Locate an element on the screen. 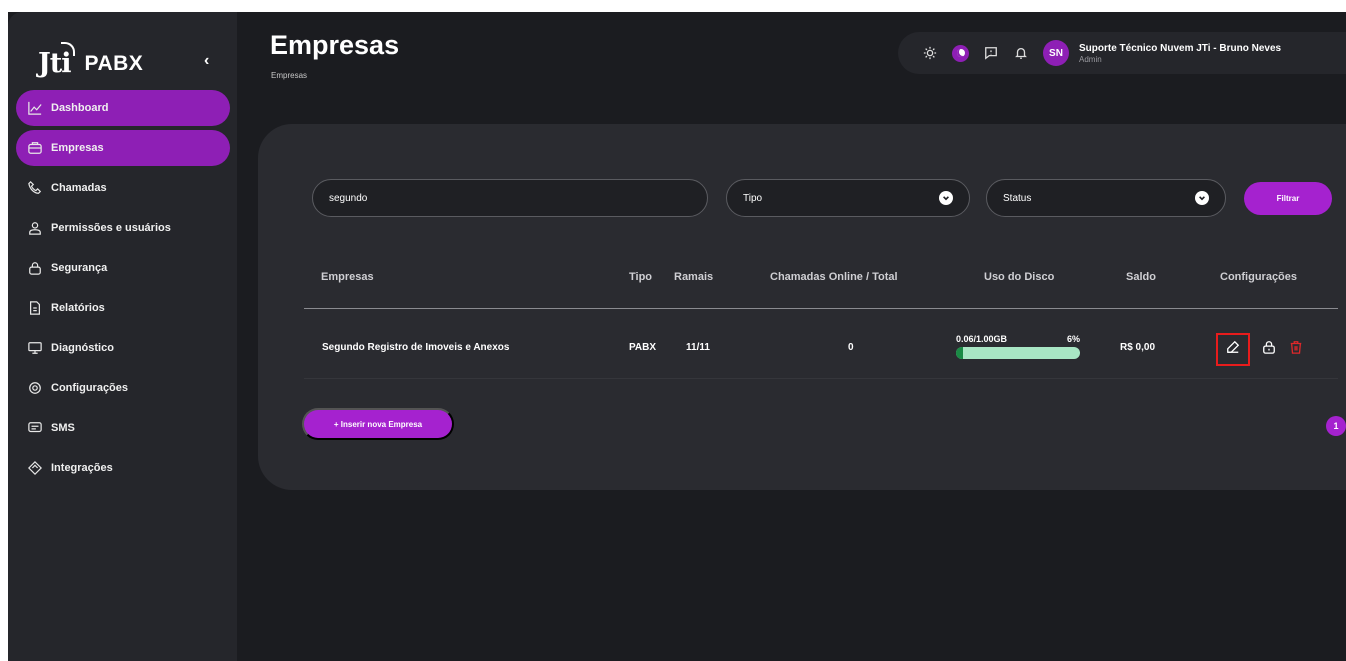  disk-usage-percent: 6% is located at coordinates (1073, 339).